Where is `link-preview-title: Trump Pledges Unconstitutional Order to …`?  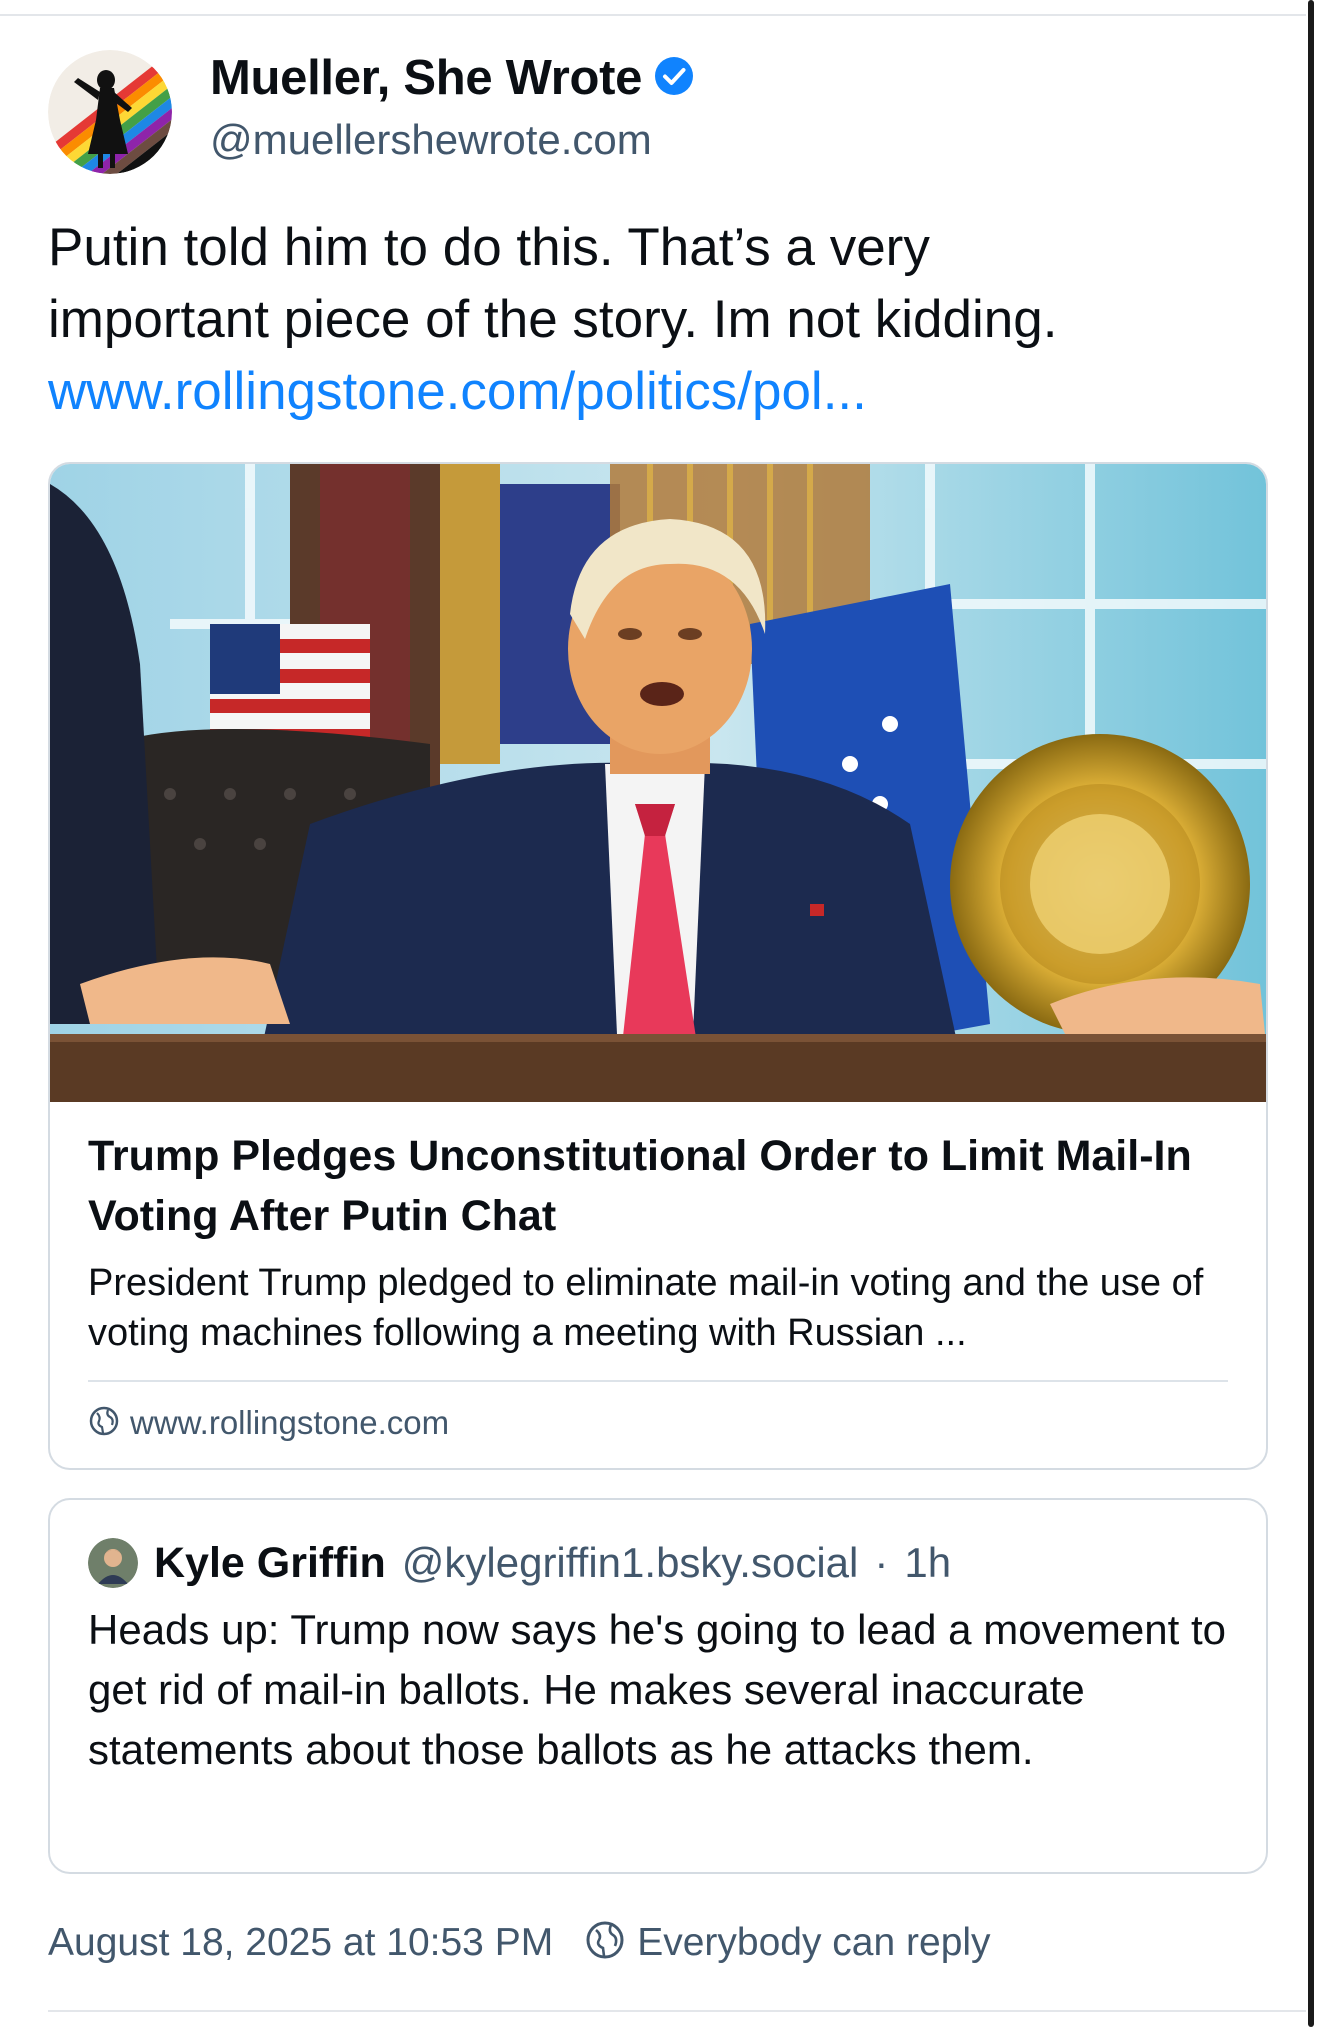
link-preview-title: Trump Pledges Unconstitutional Order to … is located at coordinates (663, 1186).